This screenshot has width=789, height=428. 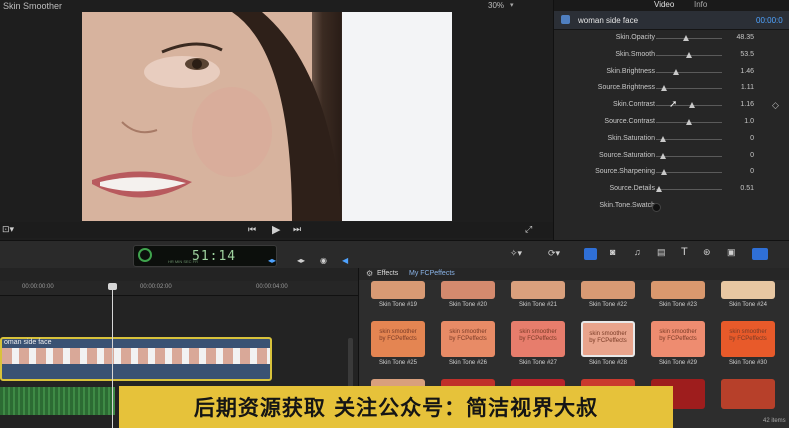 I want to click on param-row: Skin.Saturation 0, so click(x=671, y=140).